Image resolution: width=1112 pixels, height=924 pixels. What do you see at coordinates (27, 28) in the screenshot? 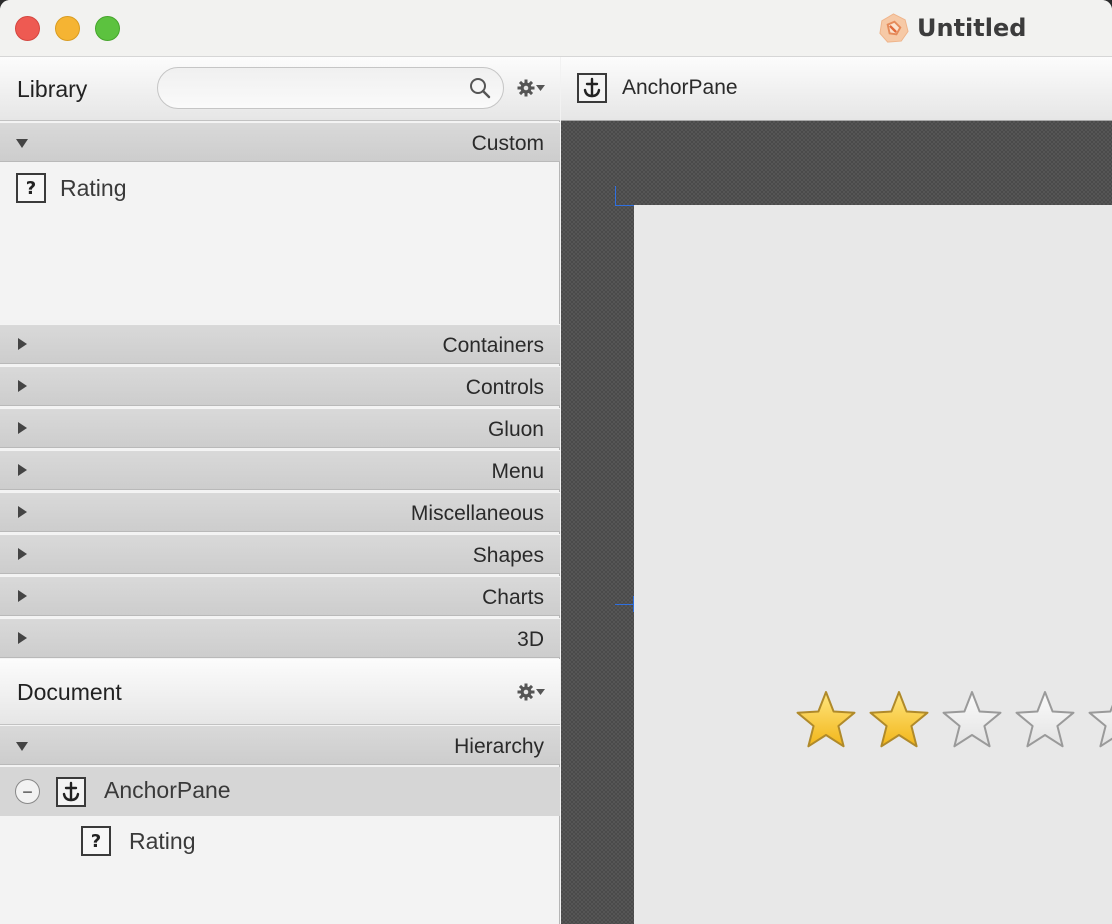
I see `close-window-button` at bounding box center [27, 28].